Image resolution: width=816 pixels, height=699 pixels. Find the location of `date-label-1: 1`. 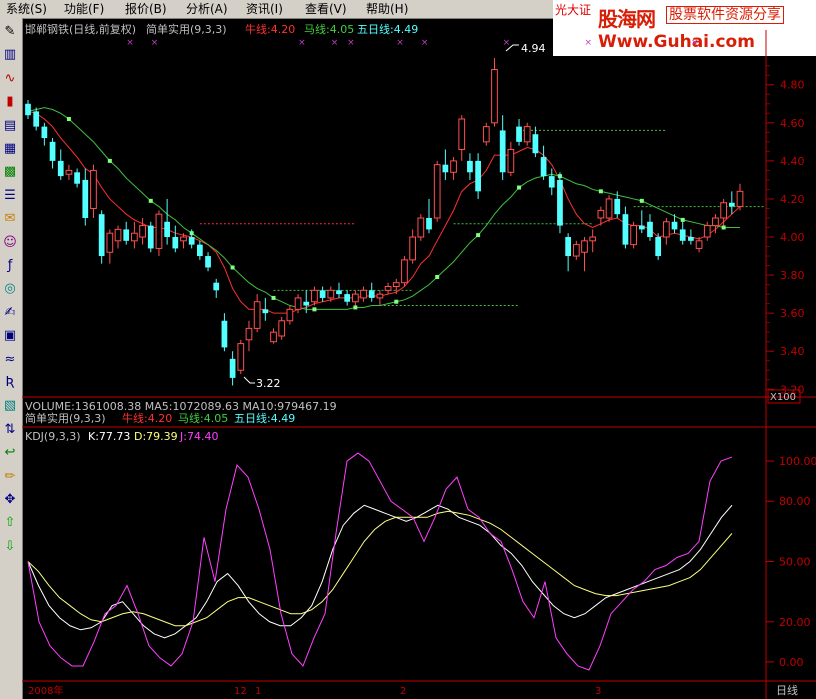

date-label-1: 1 is located at coordinates (258, 691).